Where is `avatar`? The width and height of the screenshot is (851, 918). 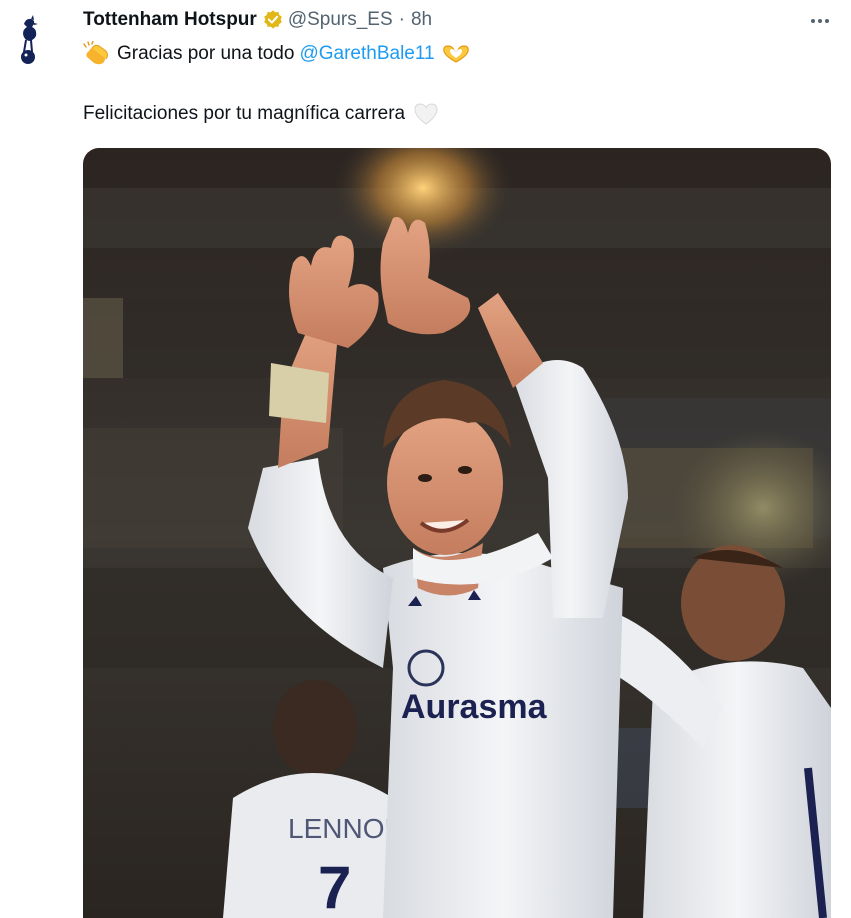 avatar is located at coordinates (30, 40).